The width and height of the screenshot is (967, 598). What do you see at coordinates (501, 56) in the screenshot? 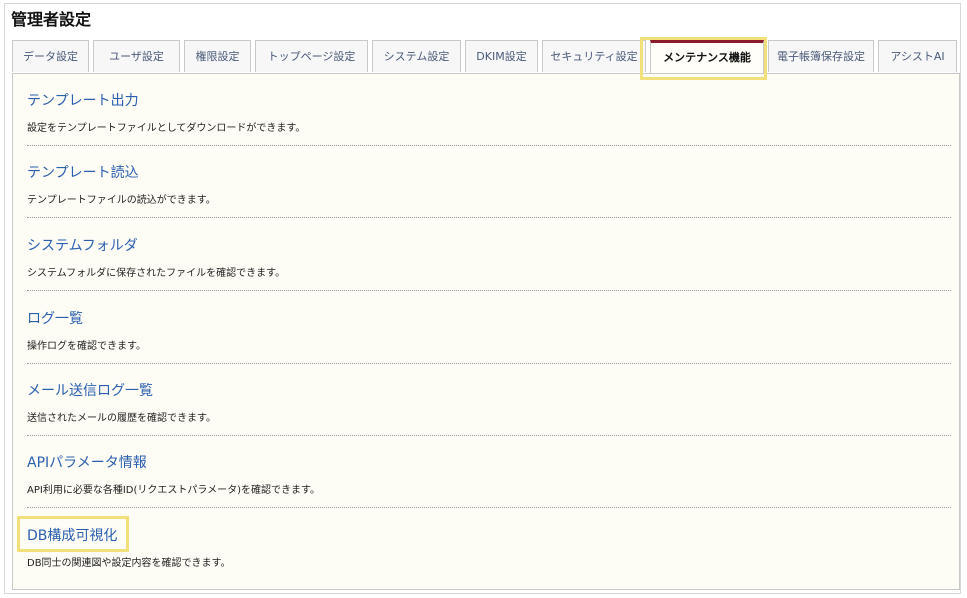
I see `tab-dkim-settings: DKIM設定` at bounding box center [501, 56].